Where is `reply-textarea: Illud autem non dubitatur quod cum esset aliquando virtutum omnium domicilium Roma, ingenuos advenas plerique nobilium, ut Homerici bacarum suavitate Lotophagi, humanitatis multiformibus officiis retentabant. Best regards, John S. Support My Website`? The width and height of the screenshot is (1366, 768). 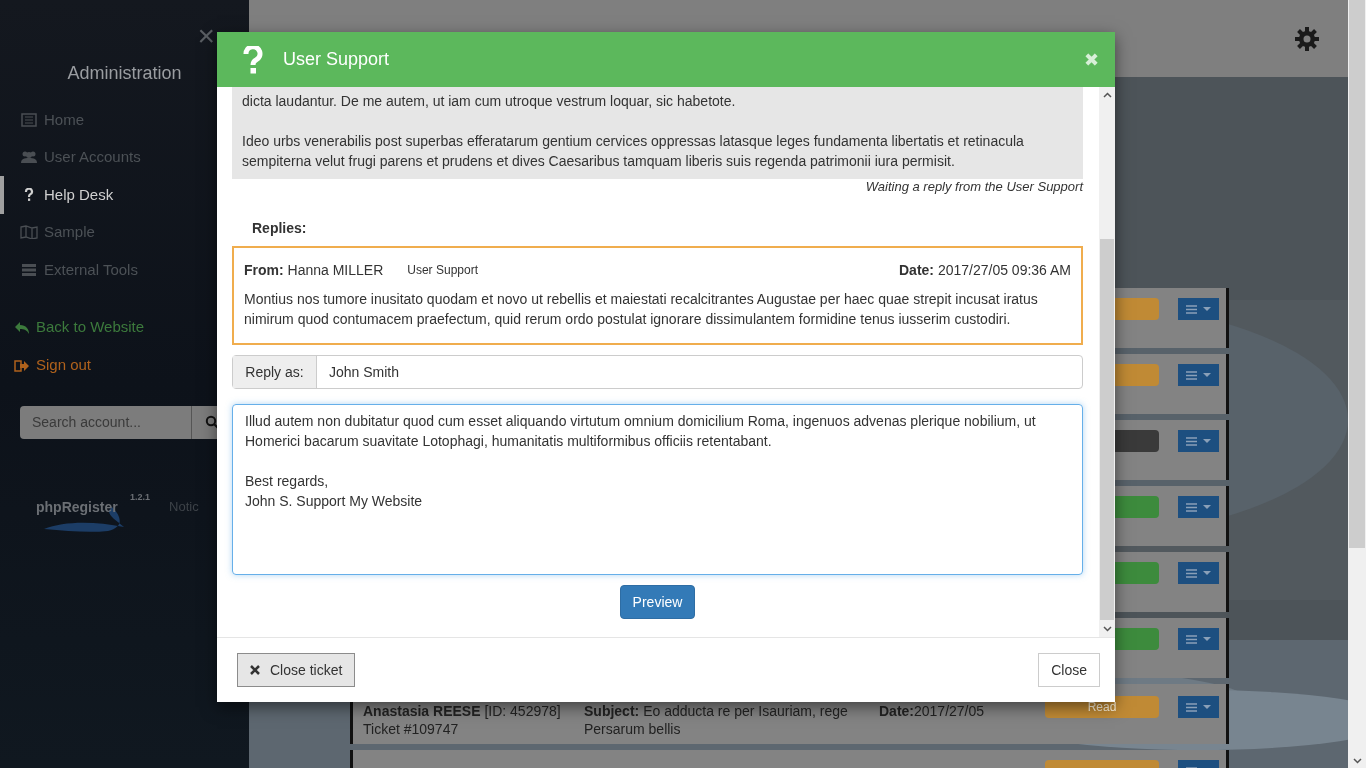 reply-textarea: Illud autem non dubitatur quod cum esset aliquando virtutum omnium domicilium Roma, ingenuos advenas plerique nobilium, ut Homerici bacarum suavitate Lotophagi, humanitatis multiformibus officiis retentabant. Best regards, John S. Support My Website is located at coordinates (657, 489).